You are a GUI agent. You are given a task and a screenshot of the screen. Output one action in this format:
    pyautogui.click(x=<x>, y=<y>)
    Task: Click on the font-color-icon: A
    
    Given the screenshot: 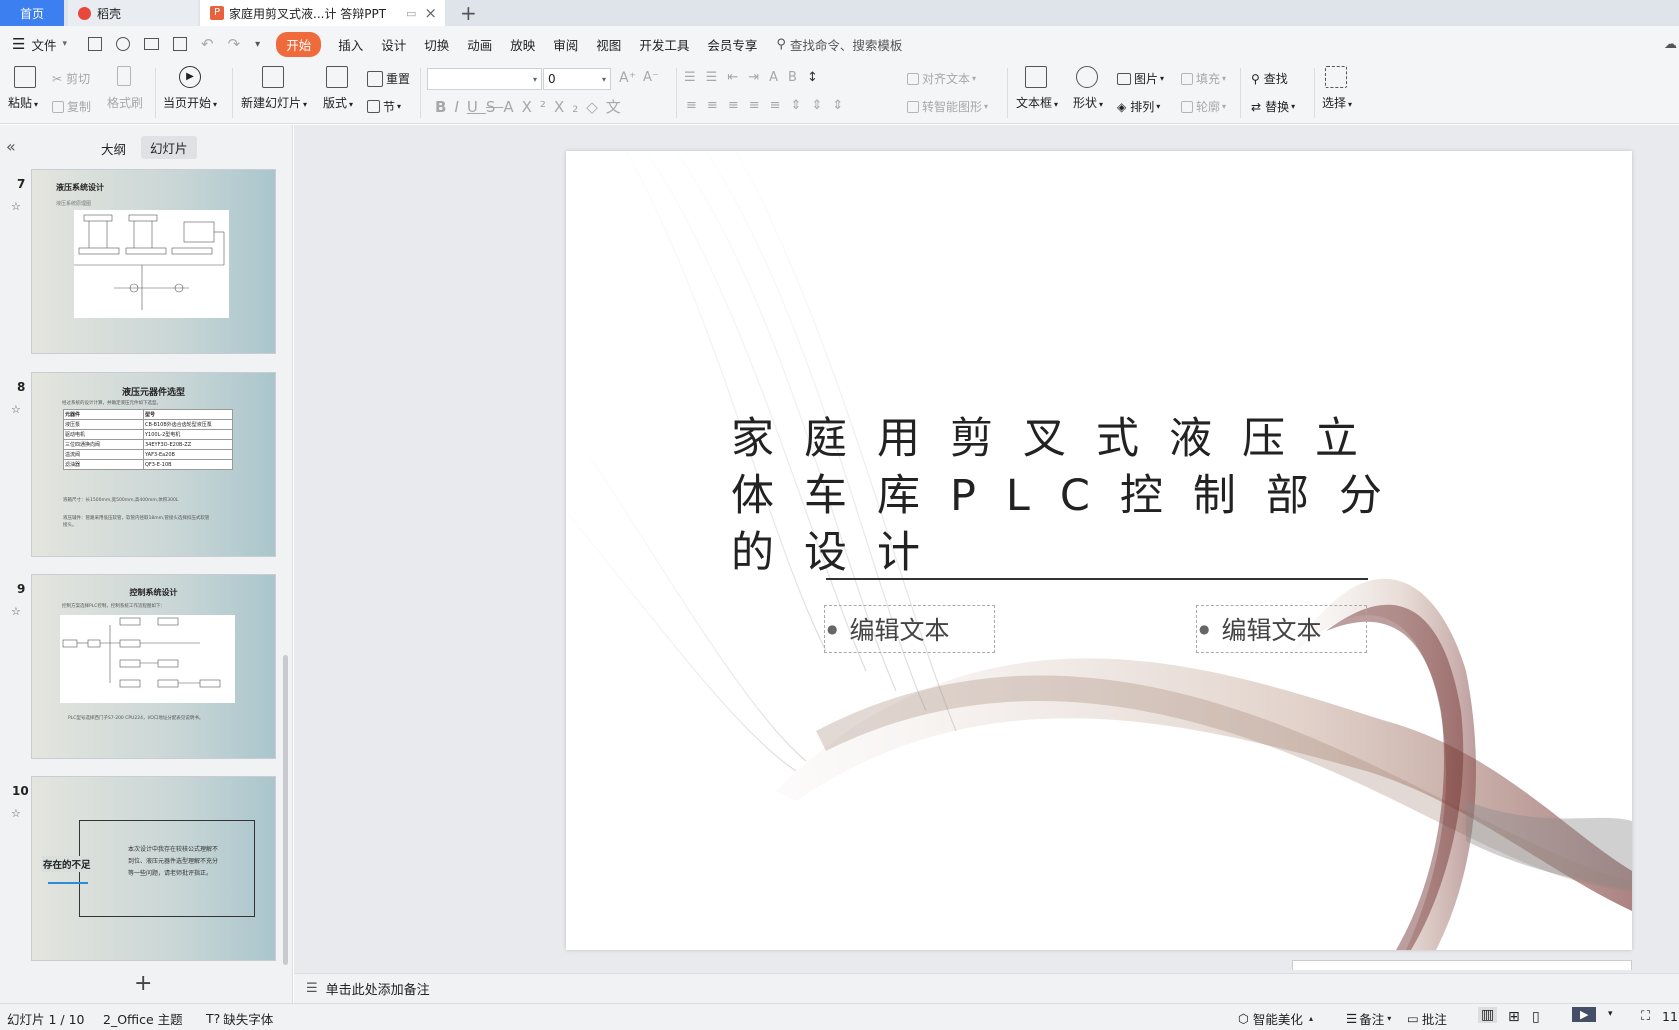 What is the action you would take?
    pyautogui.click(x=512, y=107)
    